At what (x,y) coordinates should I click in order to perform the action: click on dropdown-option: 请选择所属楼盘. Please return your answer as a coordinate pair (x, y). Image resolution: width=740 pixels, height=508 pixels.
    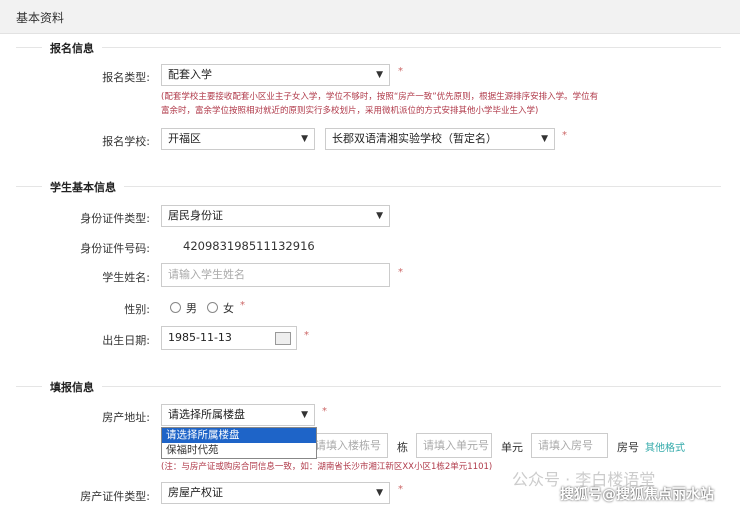
    Looking at the image, I should click on (239, 435).